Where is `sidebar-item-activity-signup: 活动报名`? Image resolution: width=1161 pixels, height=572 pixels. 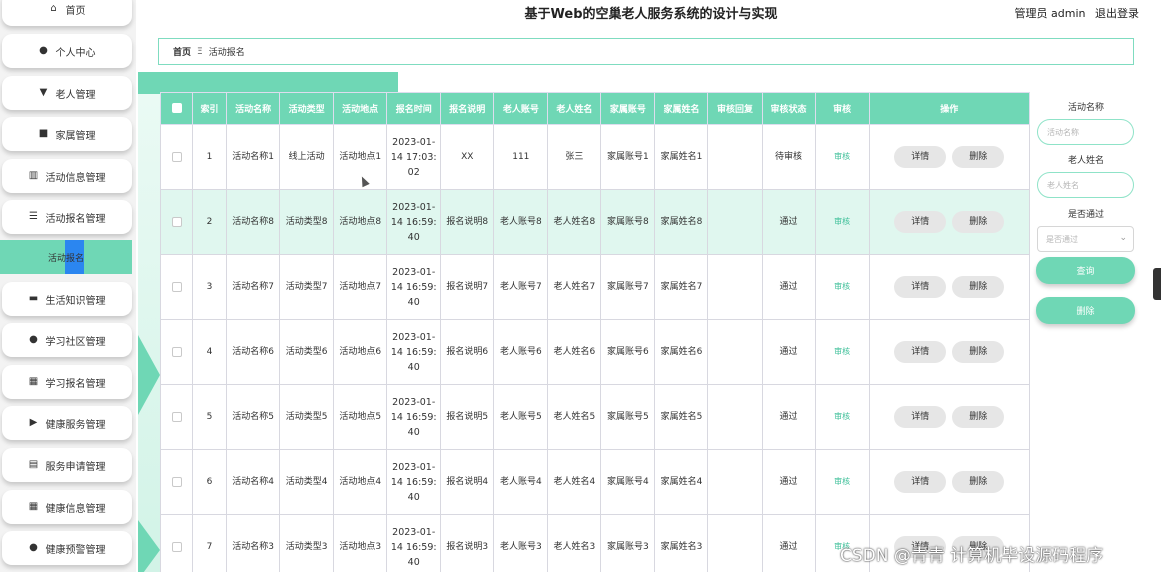
sidebar-item-activity-signup: 活动报名 is located at coordinates (66, 257).